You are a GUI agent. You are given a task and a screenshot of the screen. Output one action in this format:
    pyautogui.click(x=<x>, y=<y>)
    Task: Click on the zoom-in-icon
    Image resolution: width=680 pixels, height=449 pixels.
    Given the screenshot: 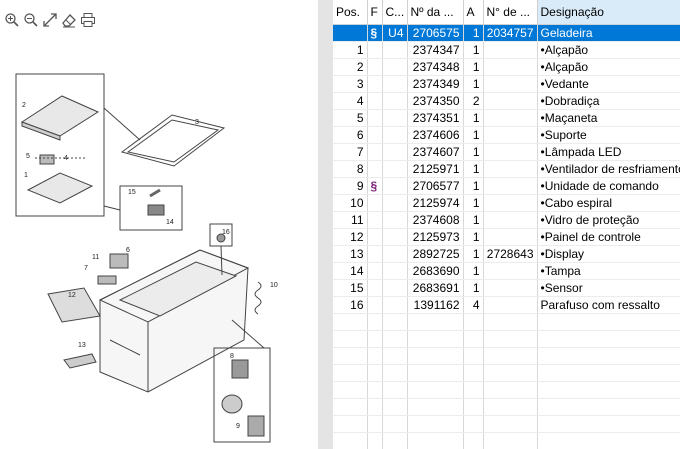 What is the action you would take?
    pyautogui.click(x=12, y=20)
    